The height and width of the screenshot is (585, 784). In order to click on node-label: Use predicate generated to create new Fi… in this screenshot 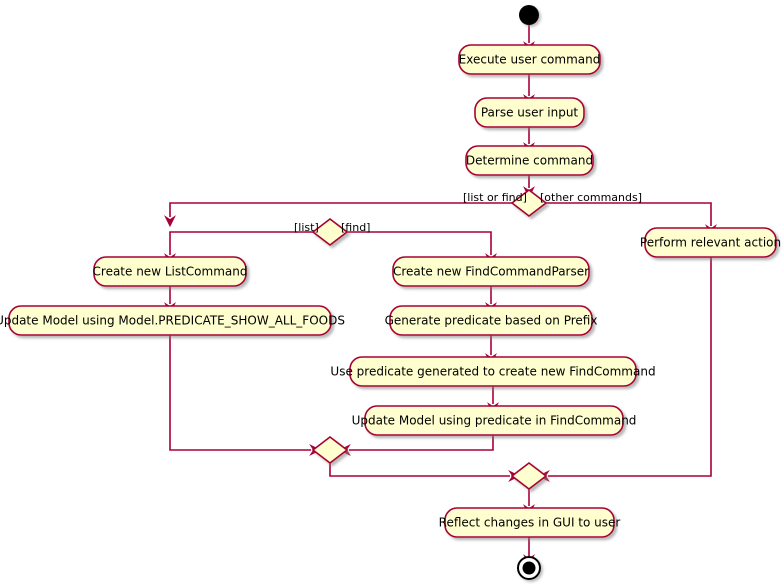, I will do `click(492, 372)`.